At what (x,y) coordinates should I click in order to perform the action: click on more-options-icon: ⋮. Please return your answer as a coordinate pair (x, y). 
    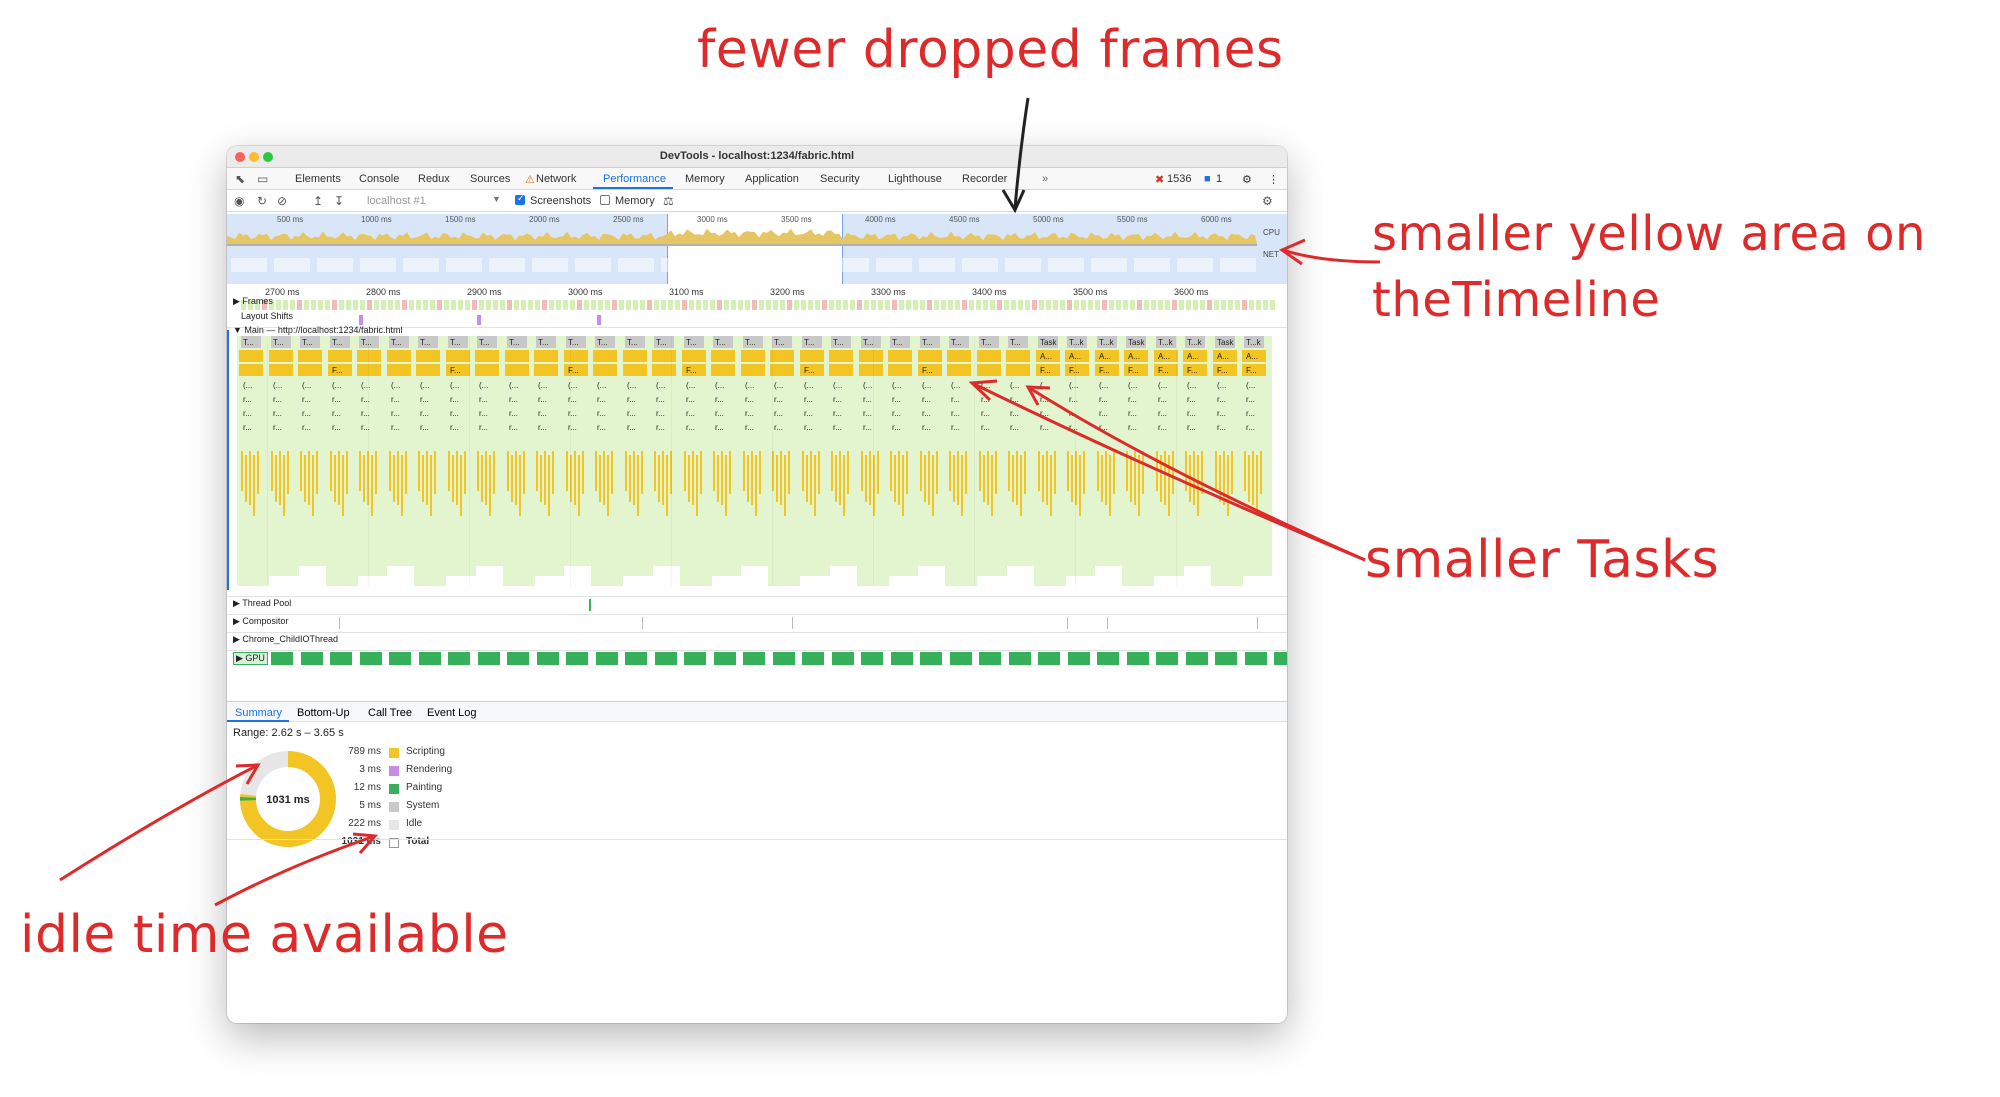
    Looking at the image, I should click on (1273, 179).